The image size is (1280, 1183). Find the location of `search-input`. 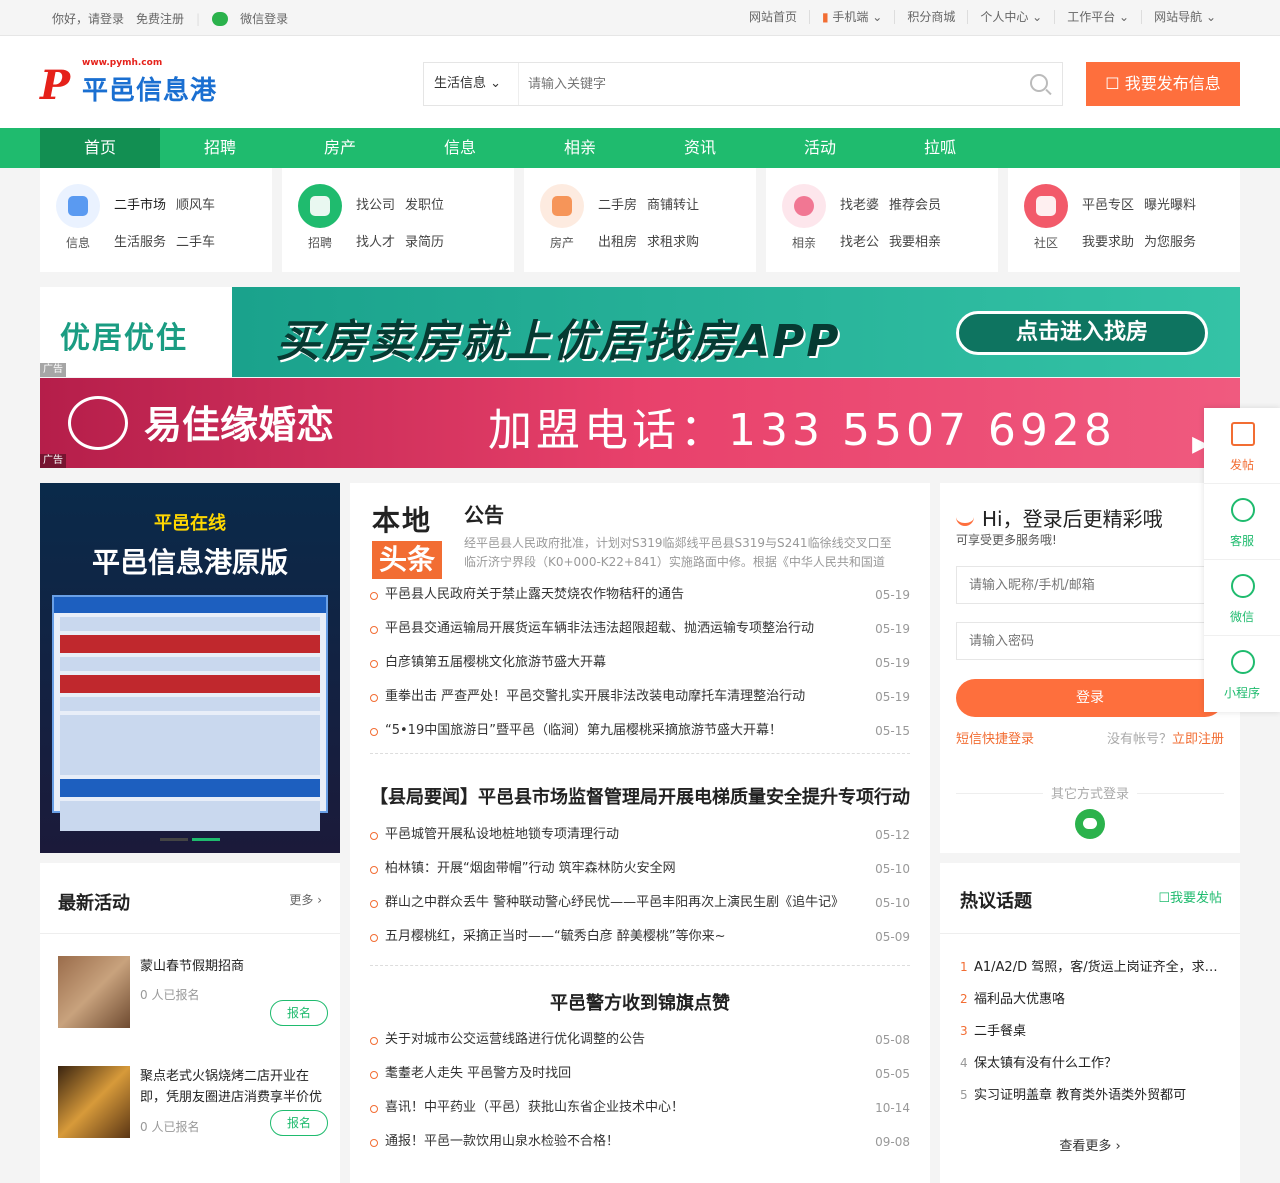

search-input is located at coordinates (770, 84).